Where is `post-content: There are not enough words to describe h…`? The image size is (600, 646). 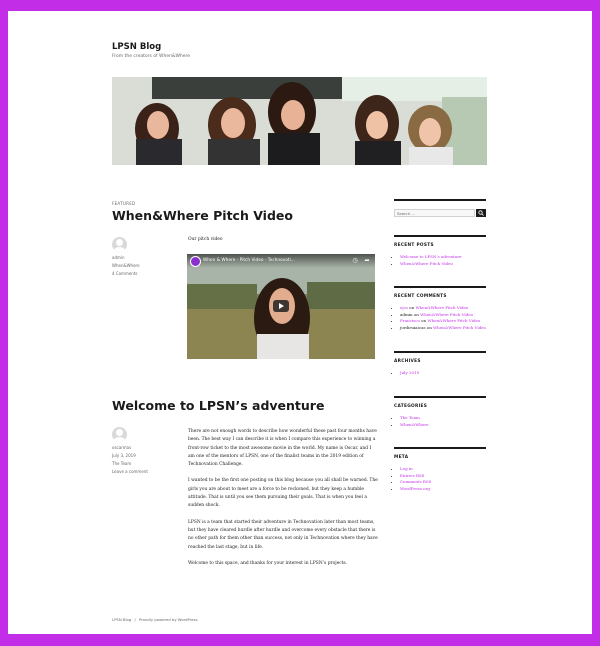
post-content: There are not enough words to describe h… is located at coordinates (283, 502).